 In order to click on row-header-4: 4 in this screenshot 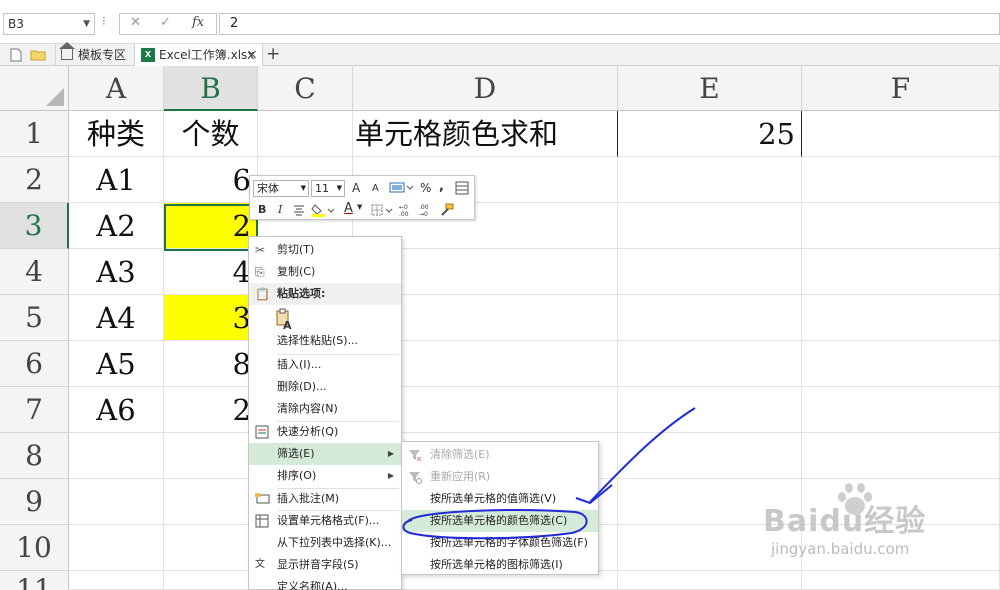, I will do `click(34, 272)`.